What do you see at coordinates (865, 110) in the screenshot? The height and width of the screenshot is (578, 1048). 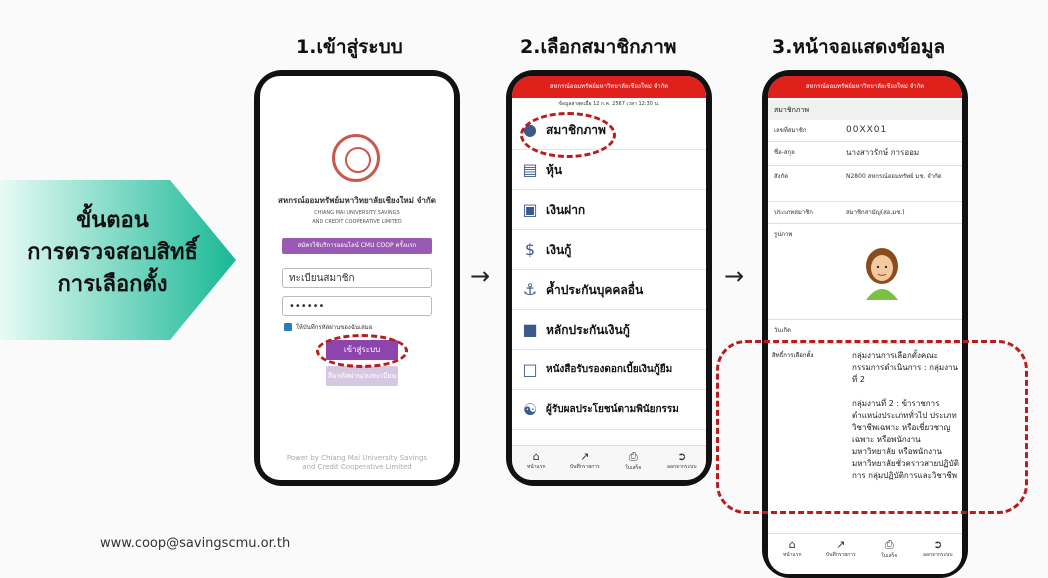 I see `section-title: สมาชิกภาพ` at bounding box center [865, 110].